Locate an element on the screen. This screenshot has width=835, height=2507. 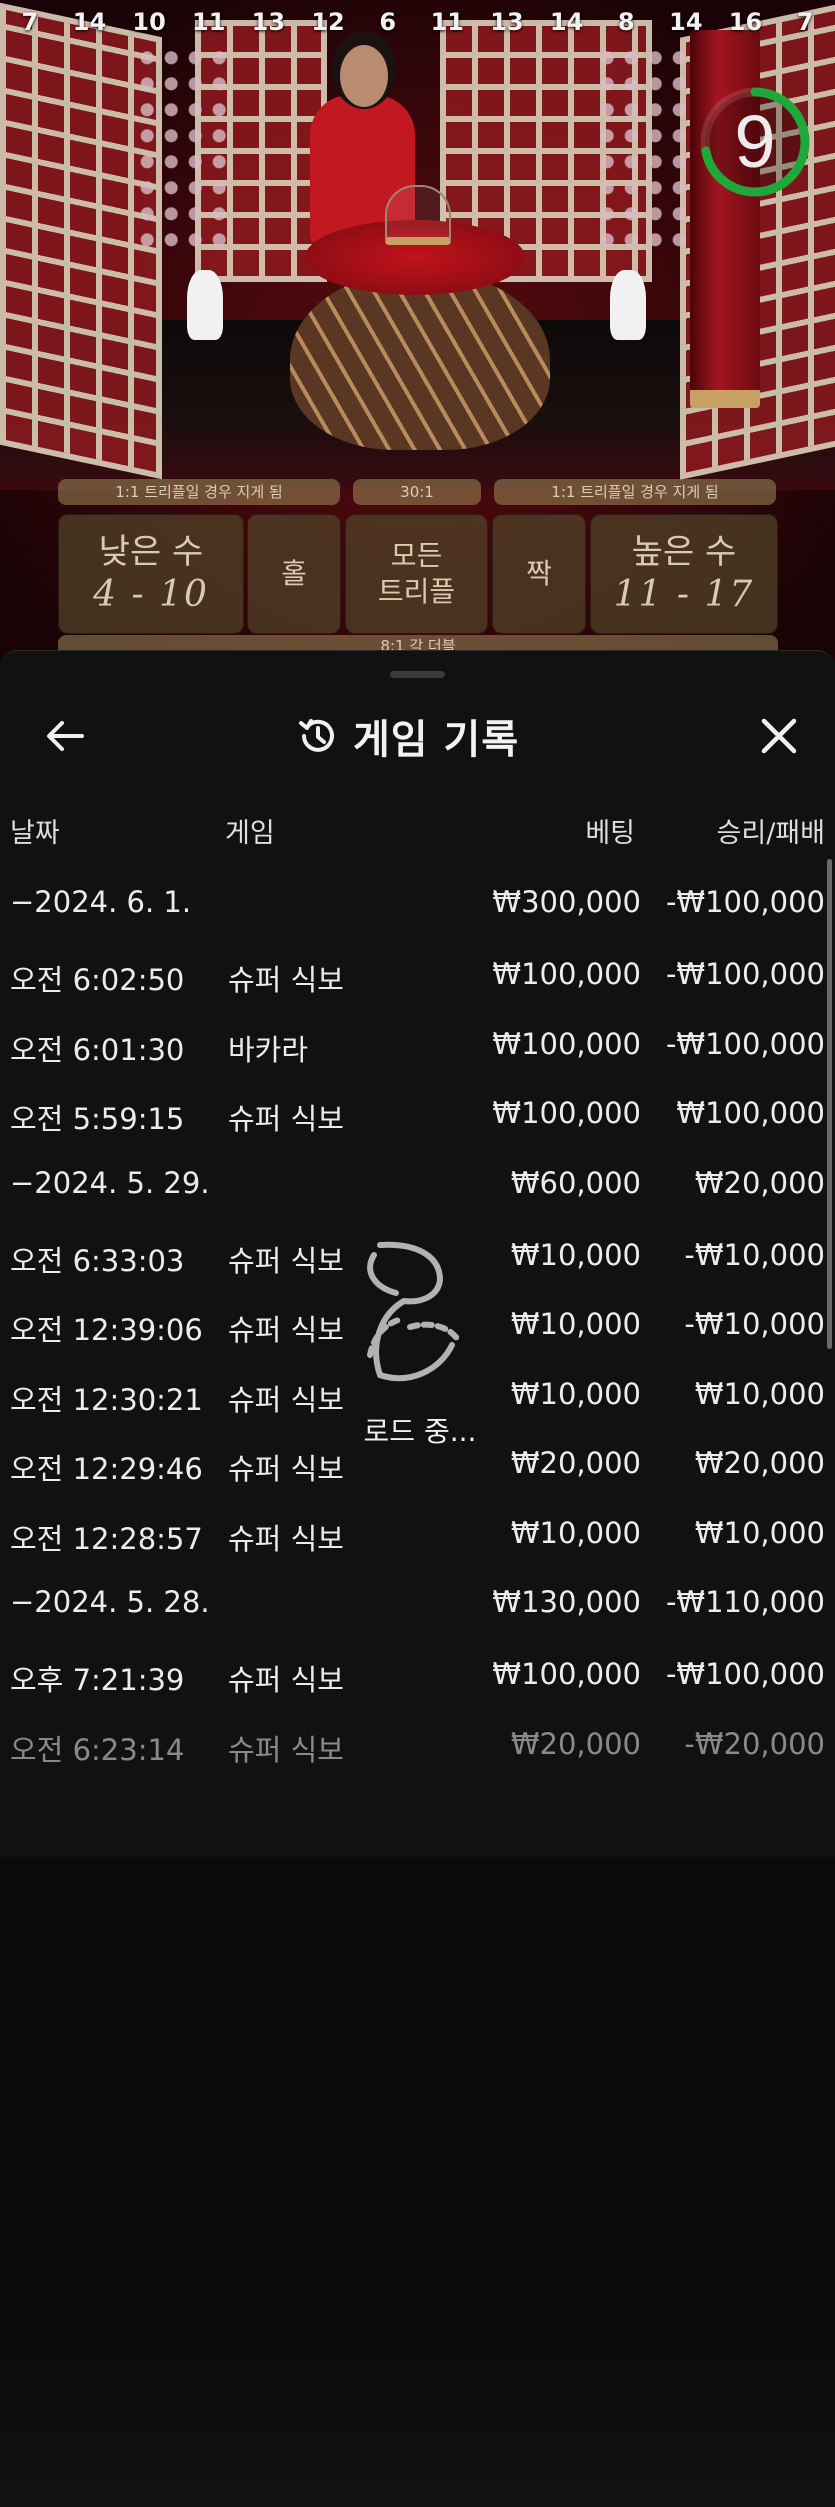
table-header: 날짜 게임 베팅 승리/패배 is located at coordinates (417, 831).